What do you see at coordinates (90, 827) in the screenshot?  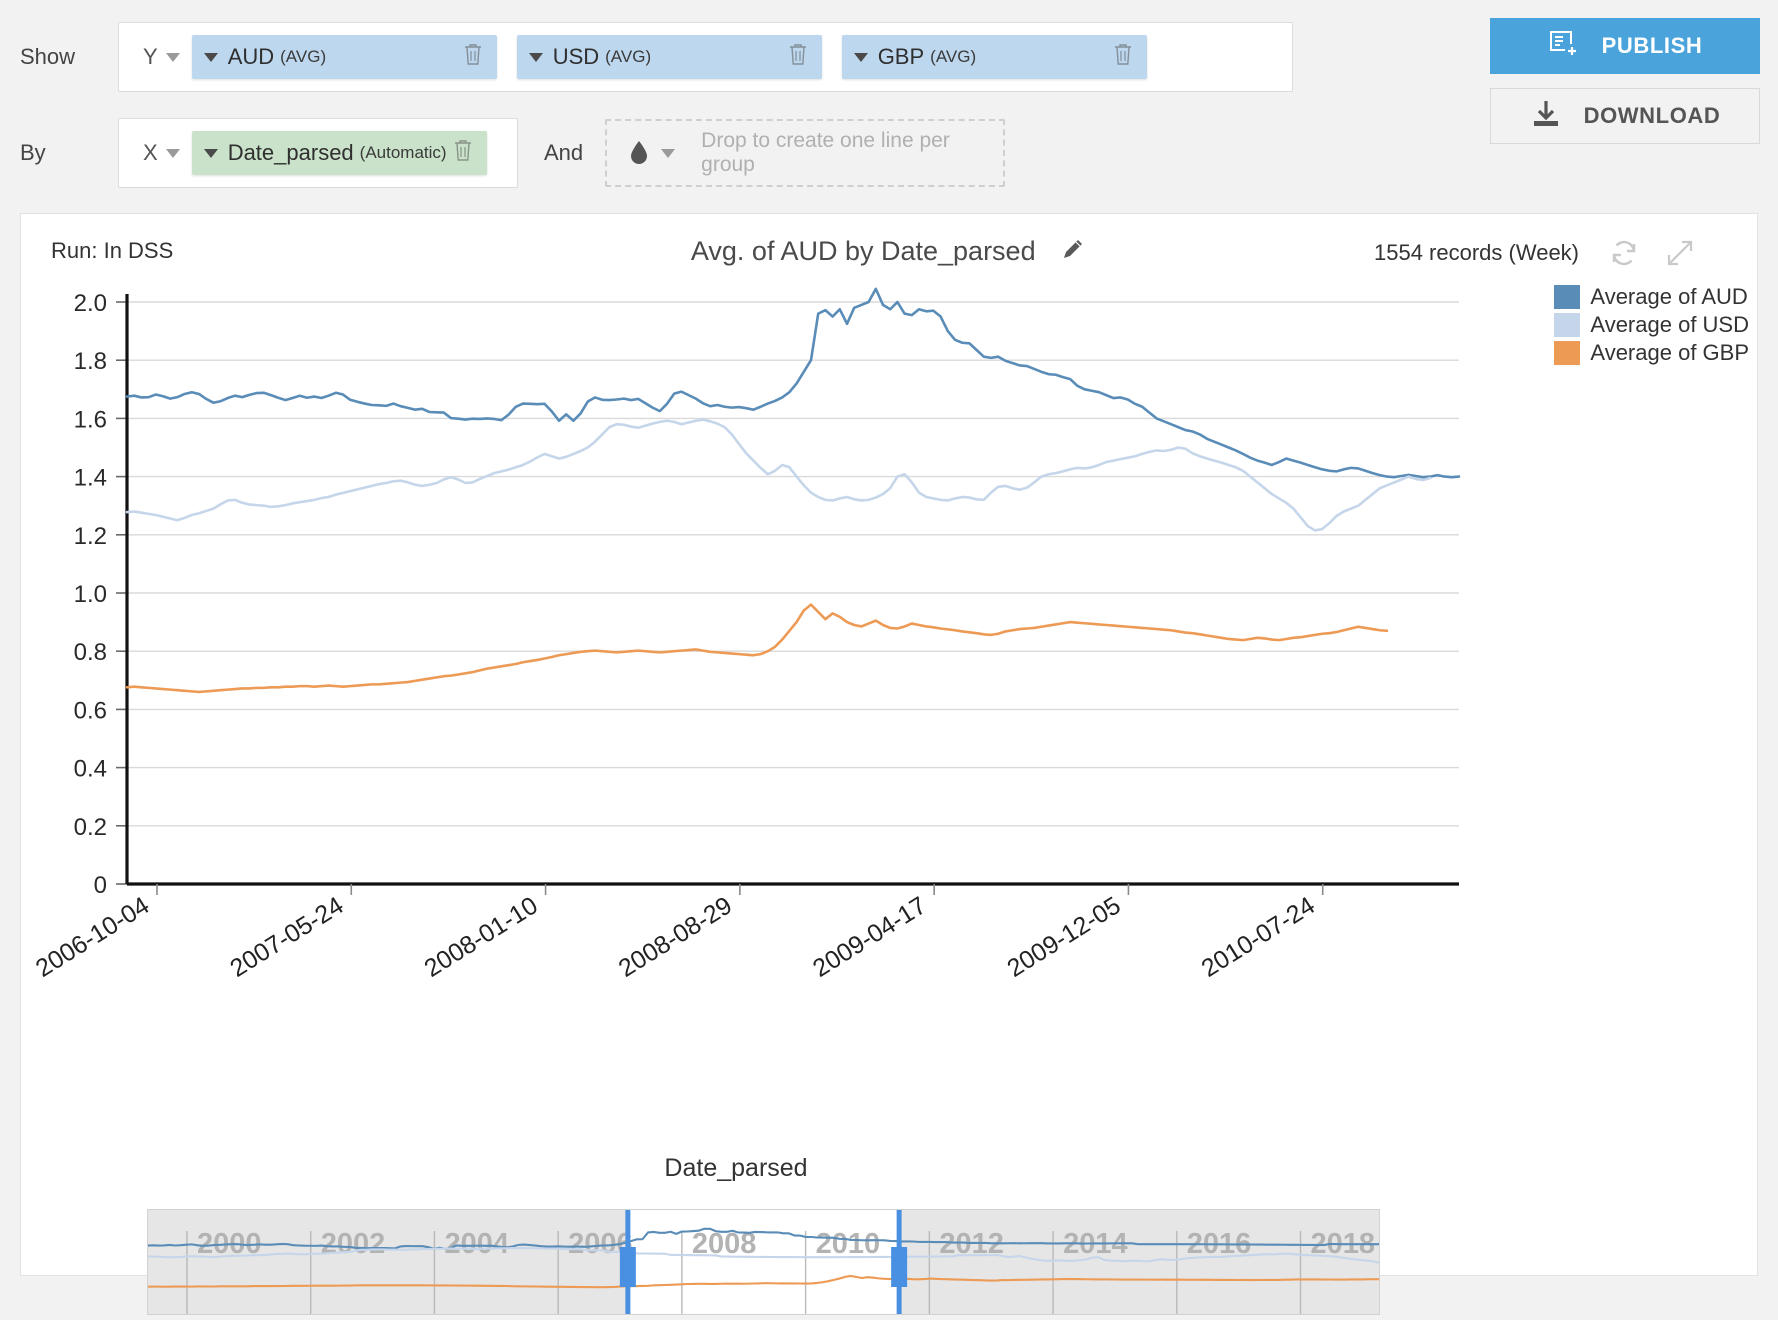 I see `y-tick-label: 0.2` at bounding box center [90, 827].